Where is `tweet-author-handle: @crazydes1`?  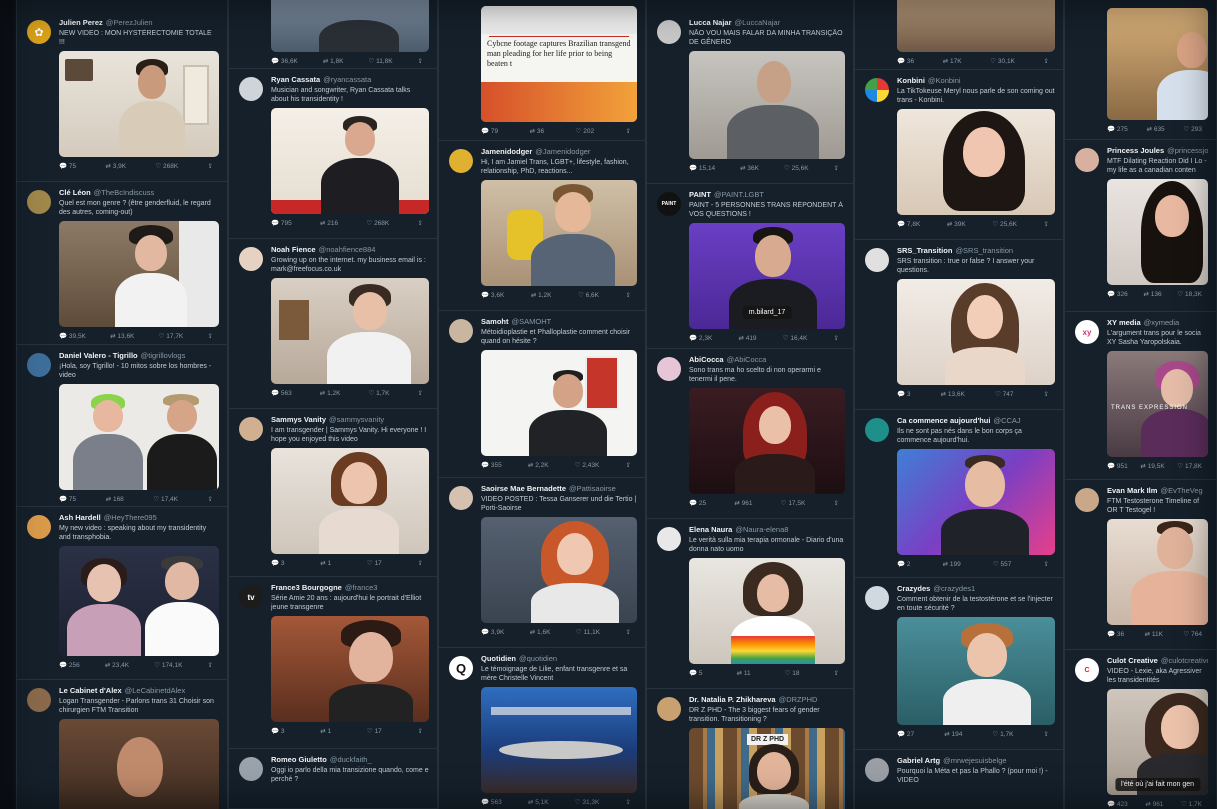
tweet-author-handle: @crazydes1 is located at coordinates (954, 588).